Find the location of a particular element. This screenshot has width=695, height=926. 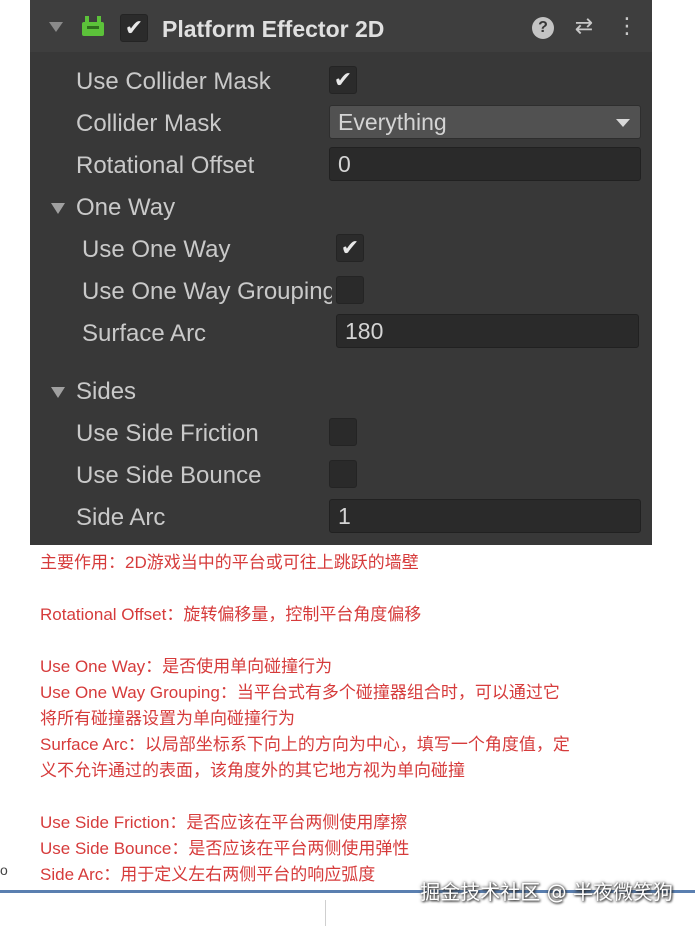

note-use-side-bounce: Use Side Bounce：是否应该在平台两侧使用弹性 is located at coordinates (225, 848).